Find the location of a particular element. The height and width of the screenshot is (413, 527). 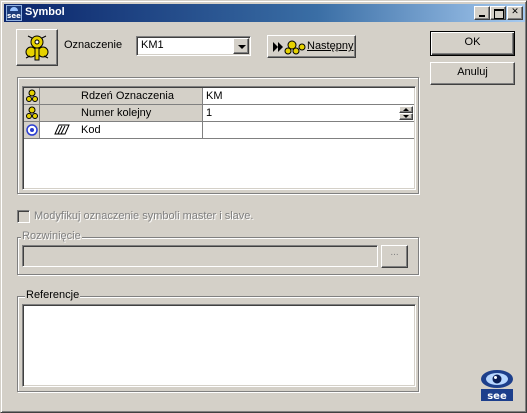

property-row: Numer kolejny 1 is located at coordinates (219, 113).